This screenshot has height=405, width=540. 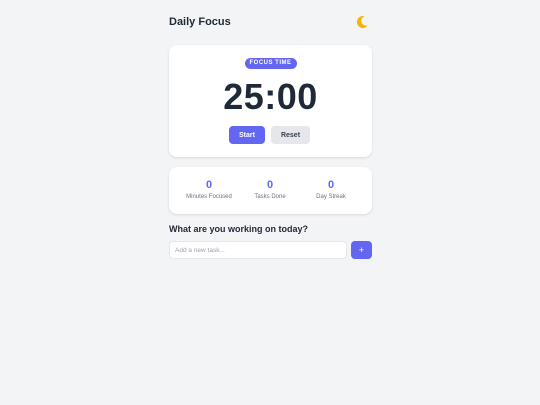 What do you see at coordinates (290, 135) in the screenshot?
I see `reset-button: Reset` at bounding box center [290, 135].